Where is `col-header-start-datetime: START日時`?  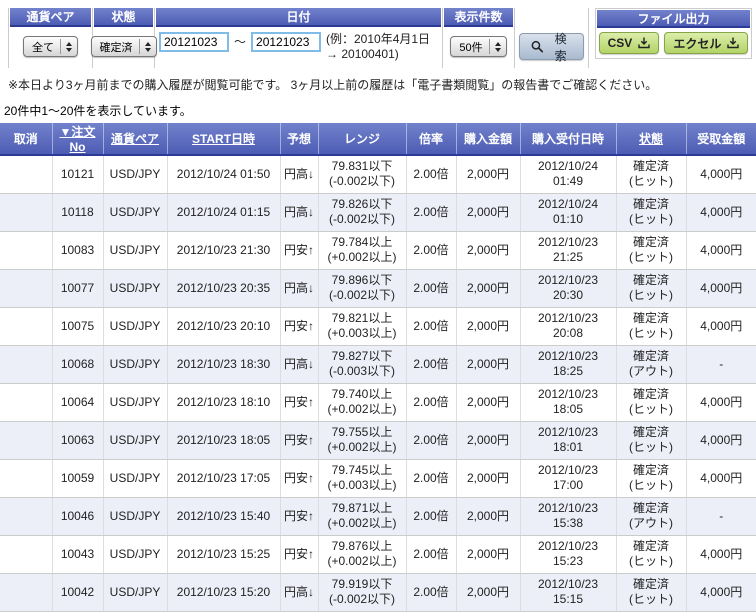
col-header-start-datetime: START日時 is located at coordinates (223, 139).